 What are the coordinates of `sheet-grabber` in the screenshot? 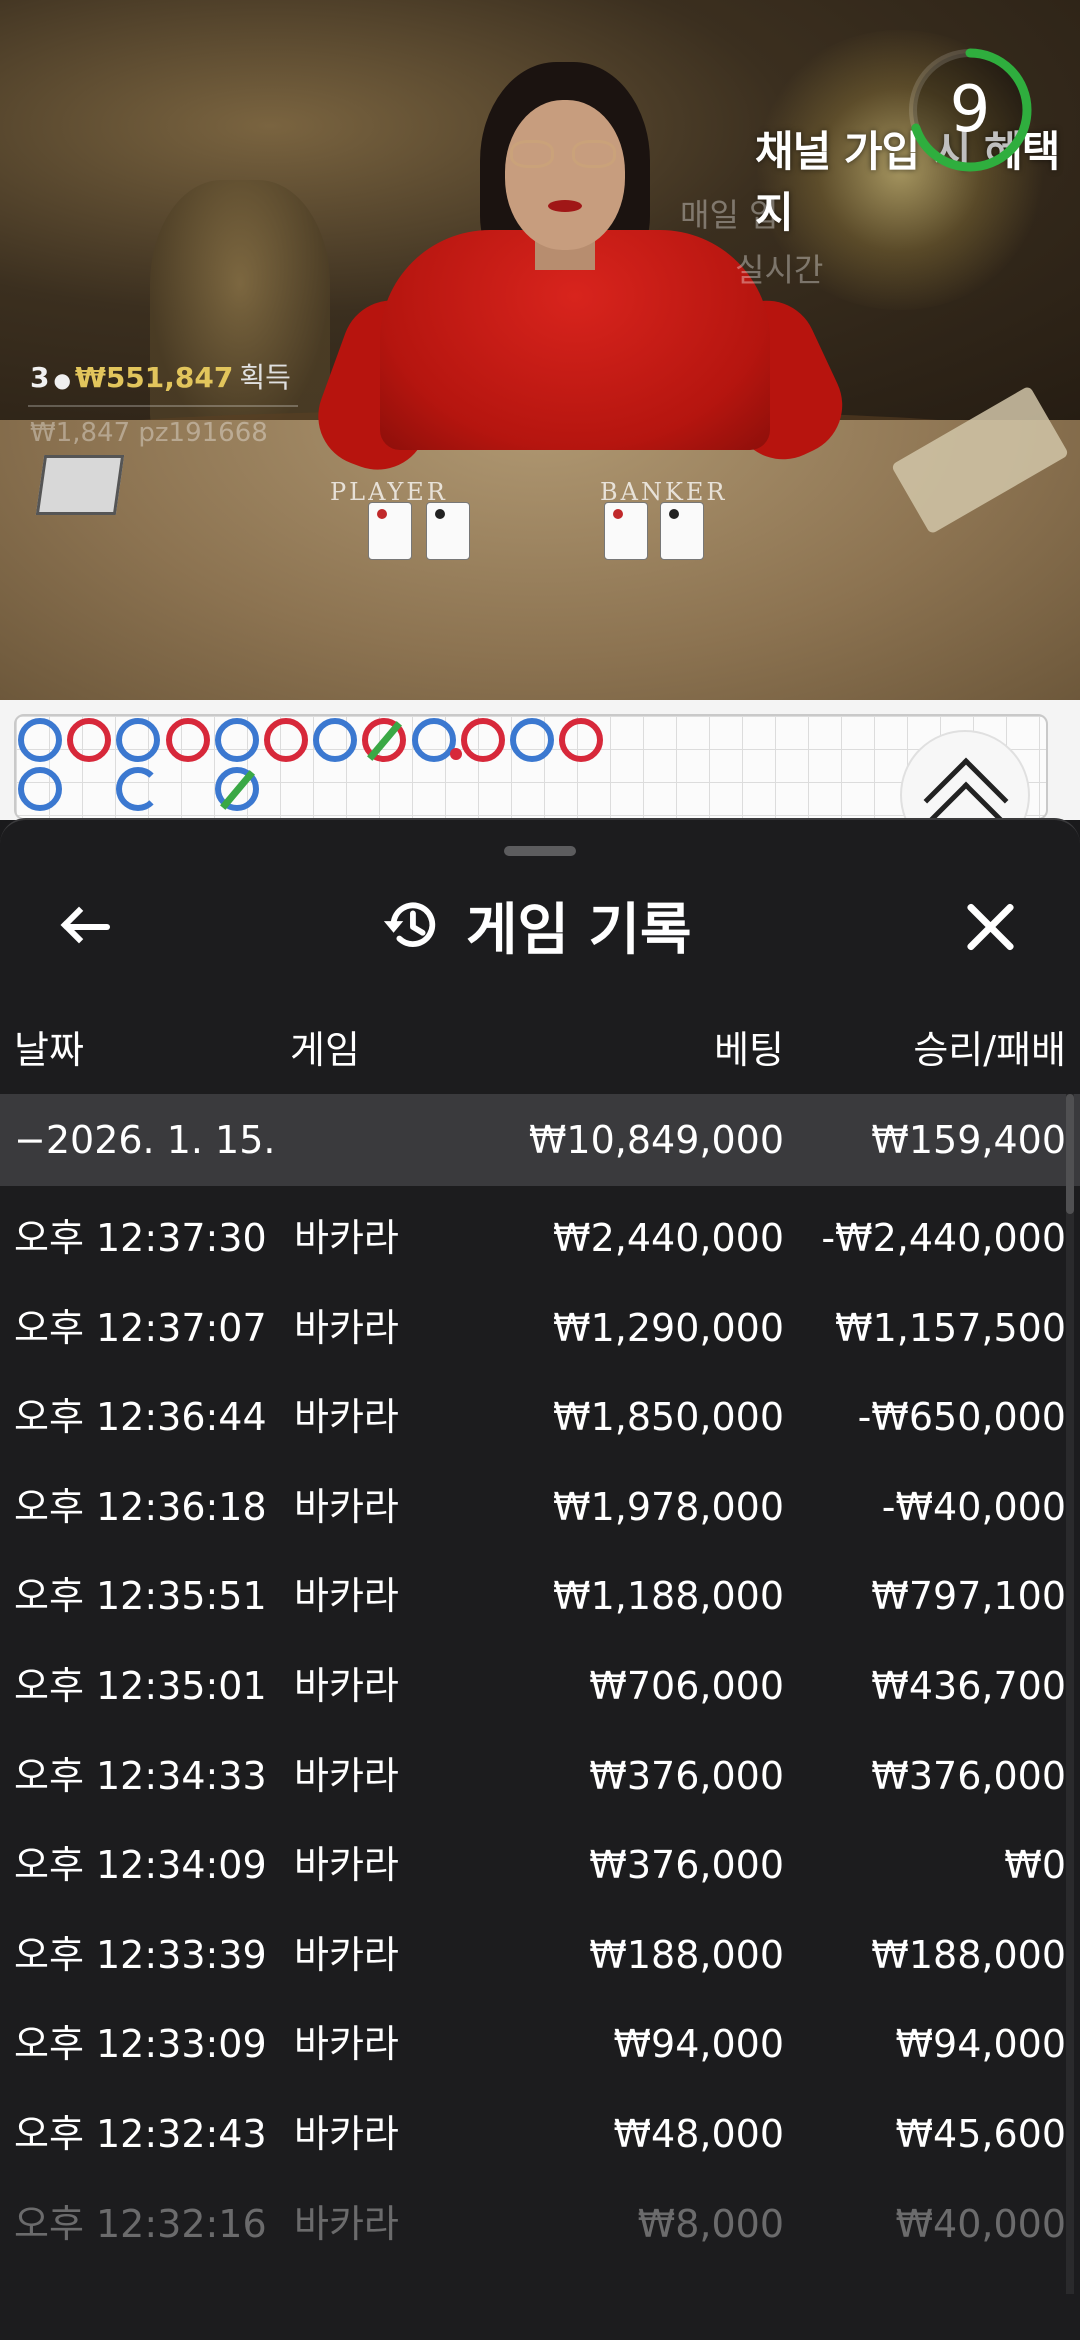 It's located at (540, 851).